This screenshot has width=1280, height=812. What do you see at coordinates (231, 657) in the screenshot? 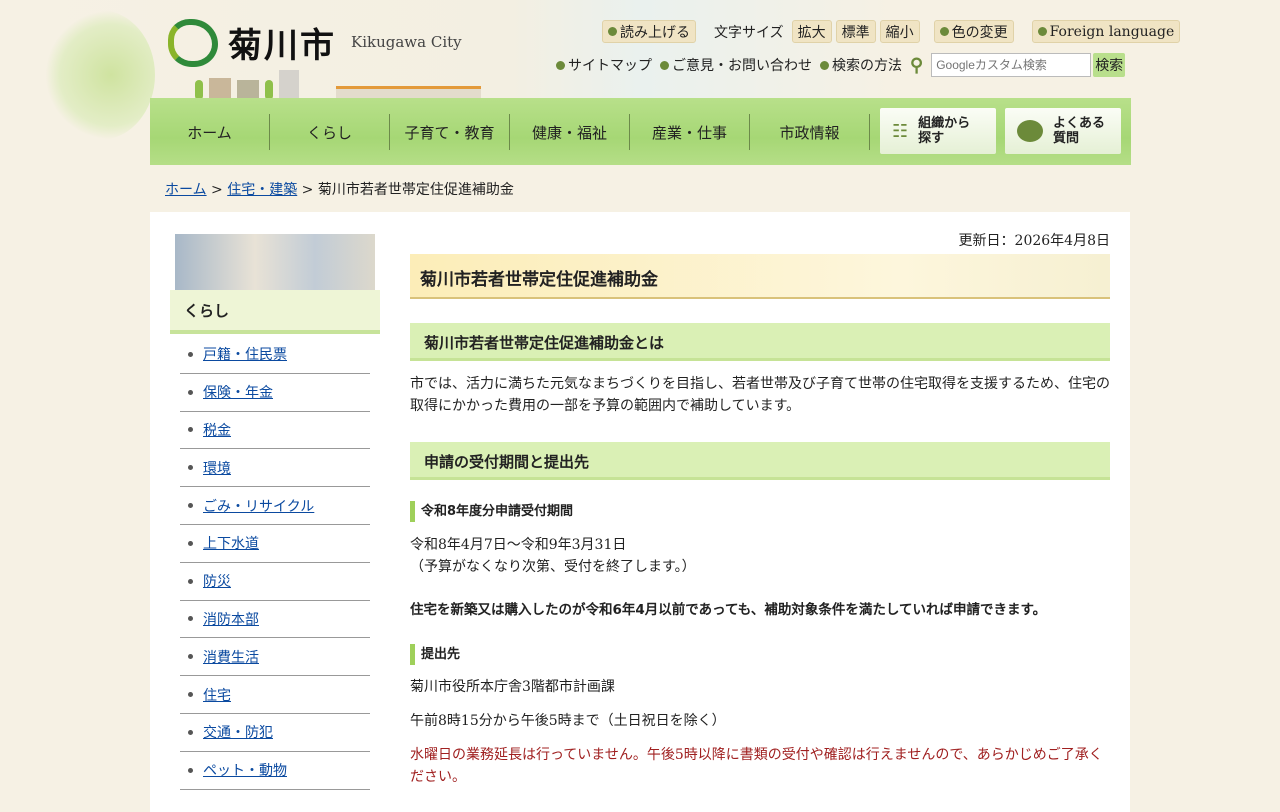
I see `sidebar-link: 消費生活` at bounding box center [231, 657].